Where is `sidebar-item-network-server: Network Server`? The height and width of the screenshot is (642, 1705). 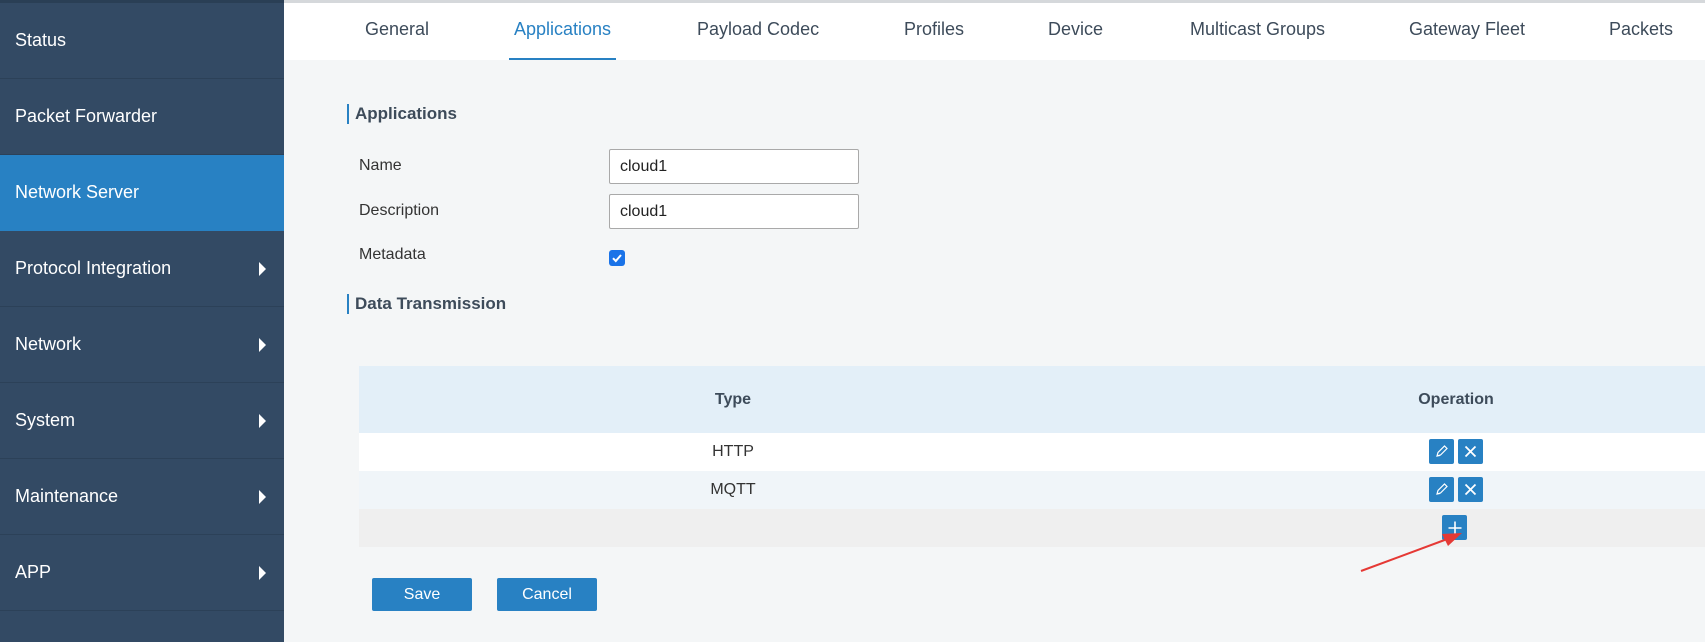 sidebar-item-network-server: Network Server is located at coordinates (142, 193).